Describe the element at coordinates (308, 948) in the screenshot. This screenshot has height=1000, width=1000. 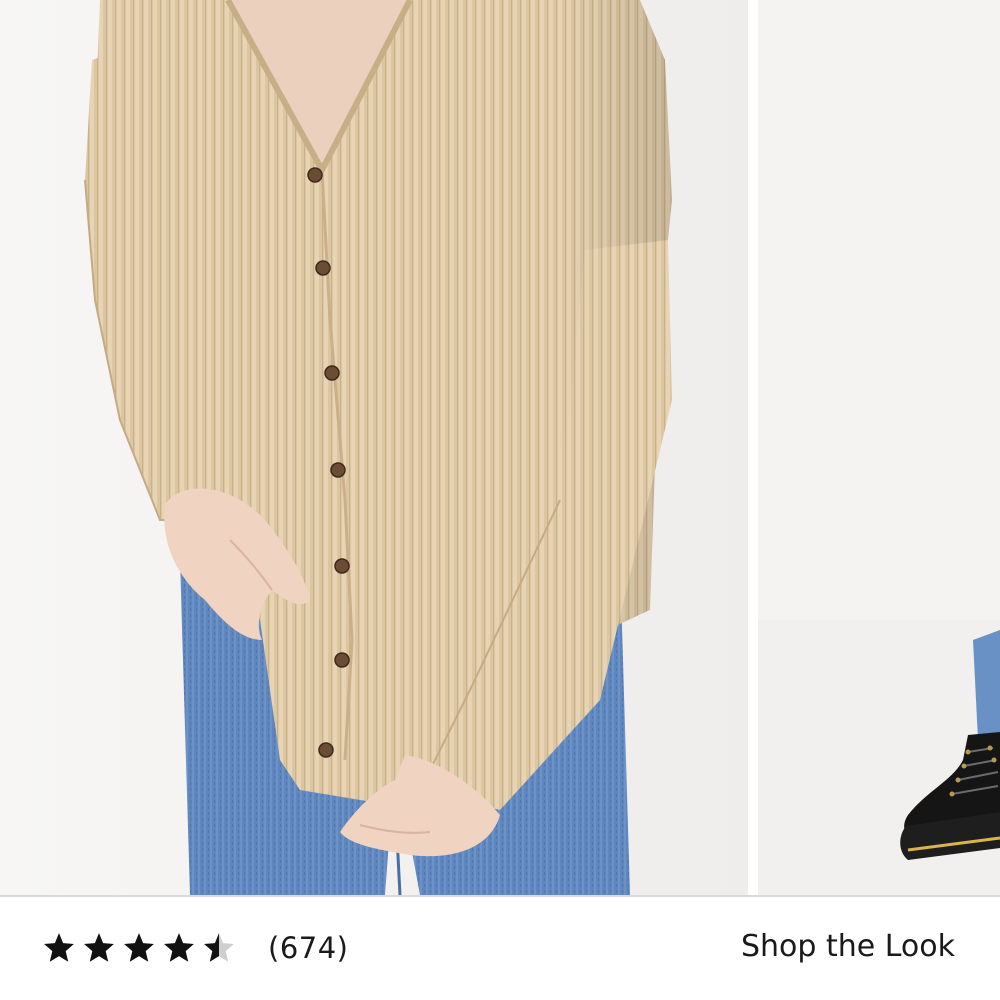
I see `review-count: (674)` at that location.